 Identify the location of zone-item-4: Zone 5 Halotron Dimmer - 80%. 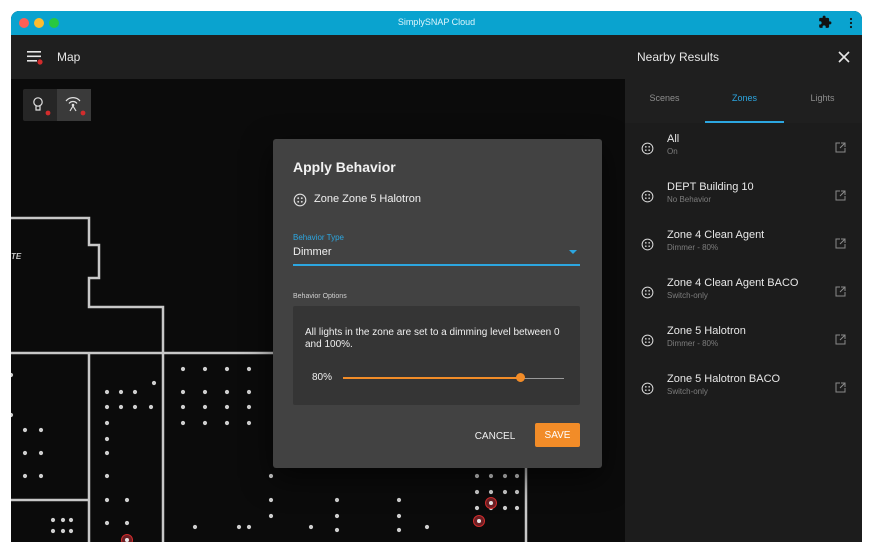
(743, 339).